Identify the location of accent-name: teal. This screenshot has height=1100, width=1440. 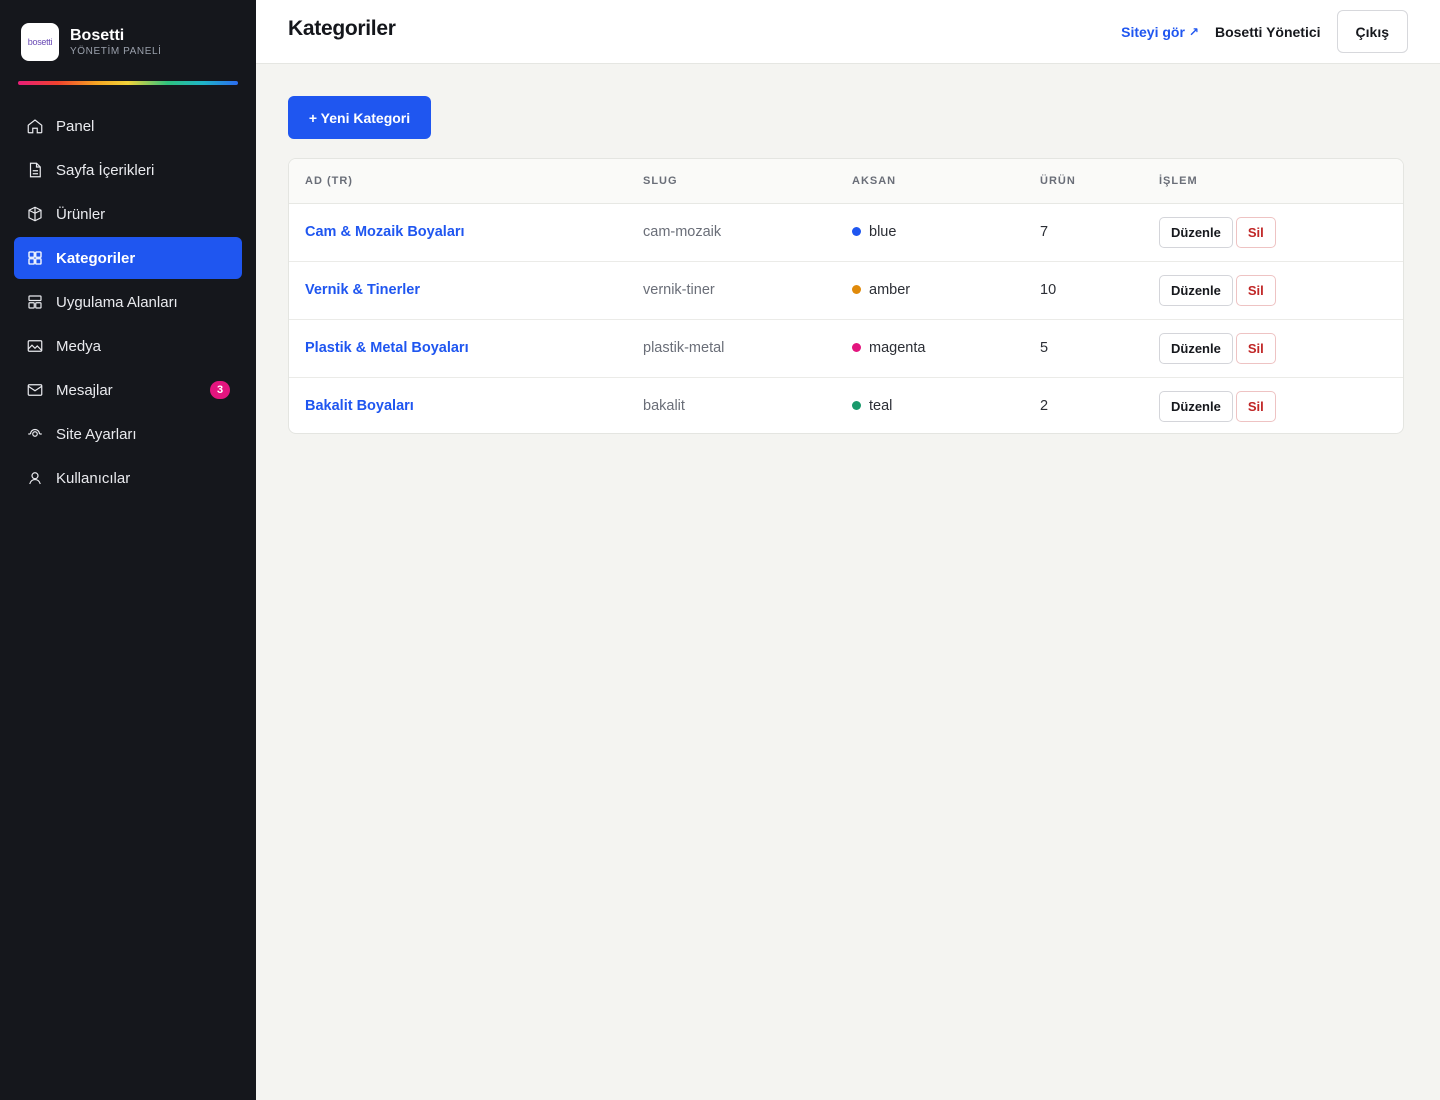
(881, 406).